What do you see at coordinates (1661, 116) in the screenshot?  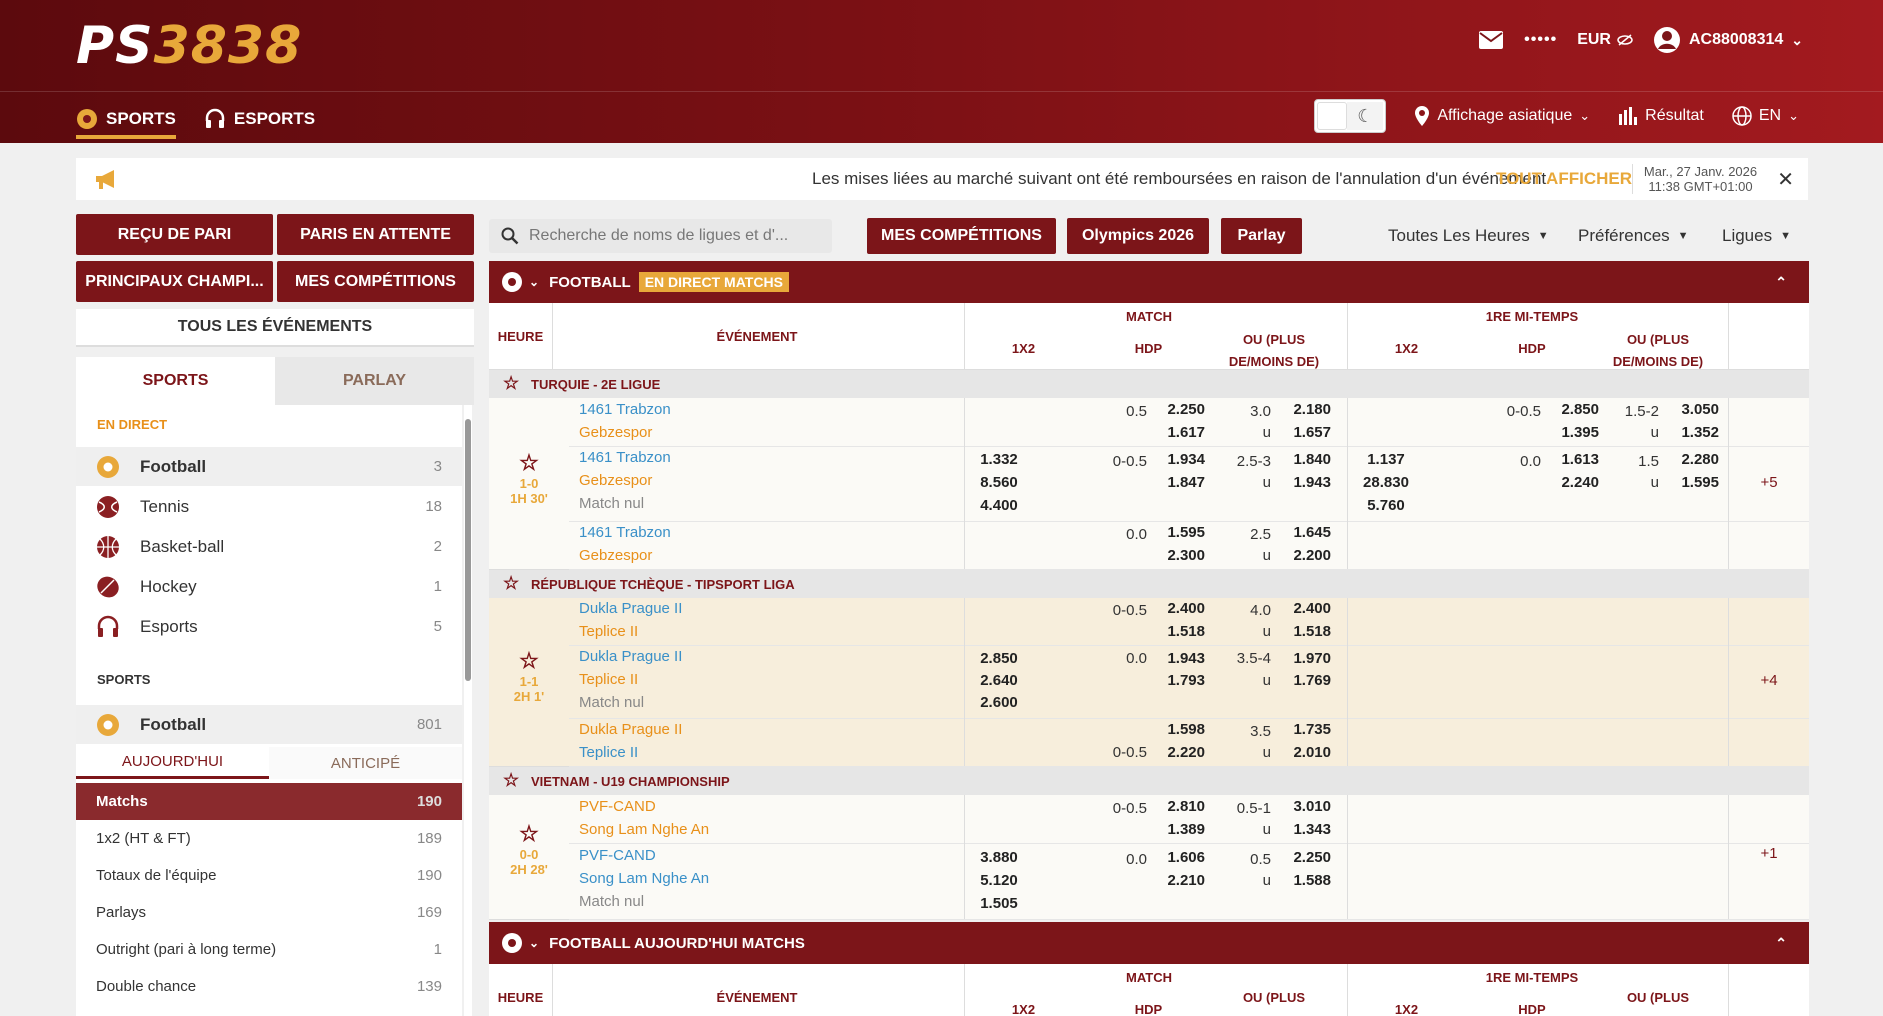 I see `results-link: Résultat` at bounding box center [1661, 116].